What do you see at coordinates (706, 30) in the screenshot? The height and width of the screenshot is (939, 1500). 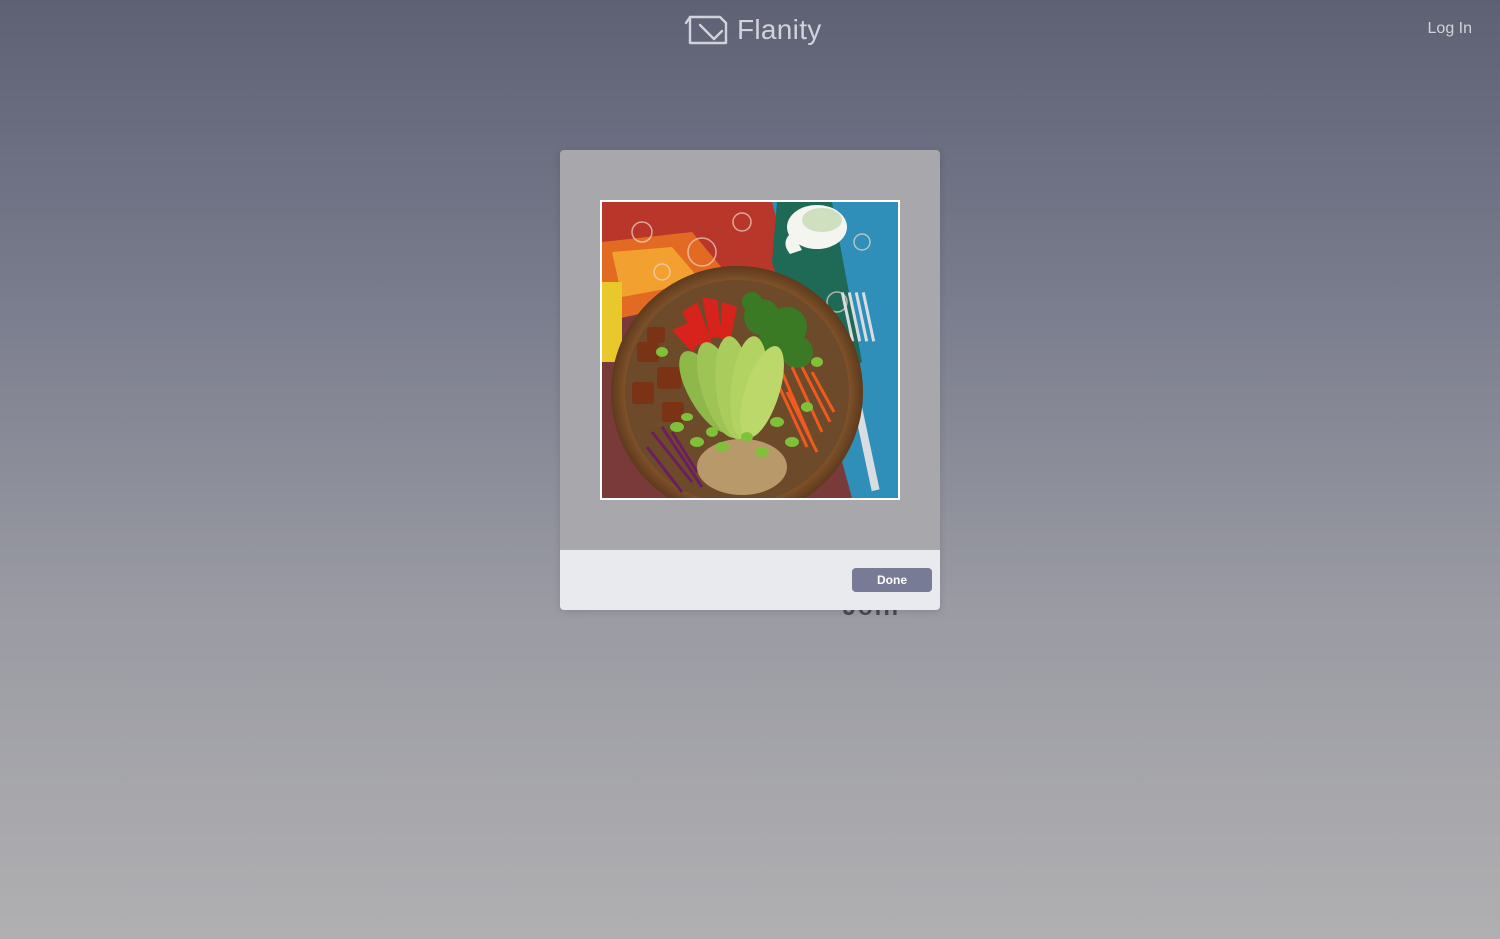 I see `flanity-logo-icon` at bounding box center [706, 30].